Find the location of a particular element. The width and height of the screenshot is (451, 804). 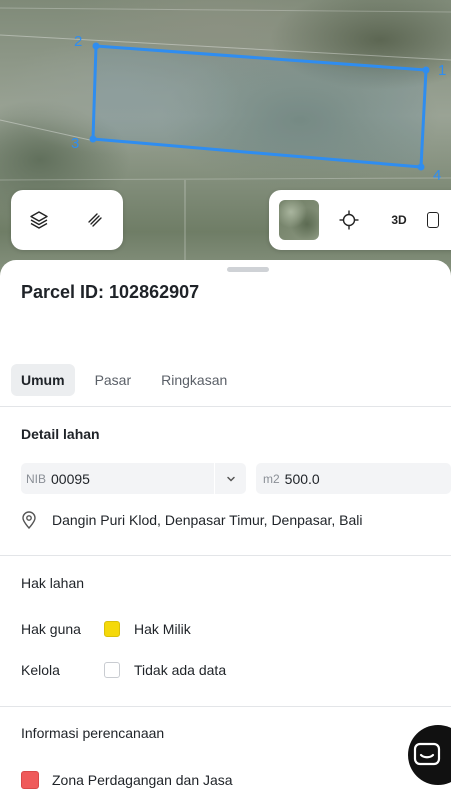

tab-umum: Umum is located at coordinates (43, 380).